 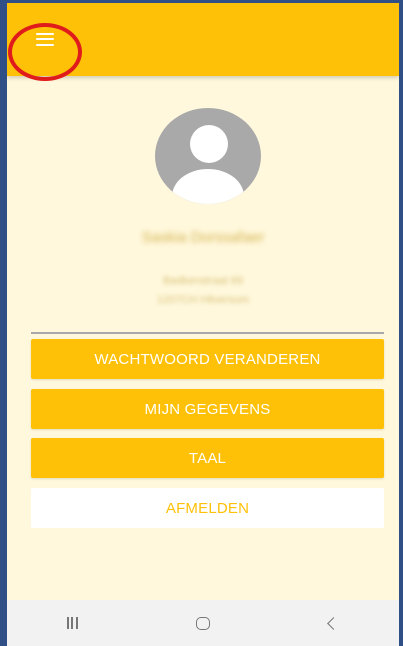 I want to click on profile-address-line1: Badkenstraat 69, so click(x=203, y=281).